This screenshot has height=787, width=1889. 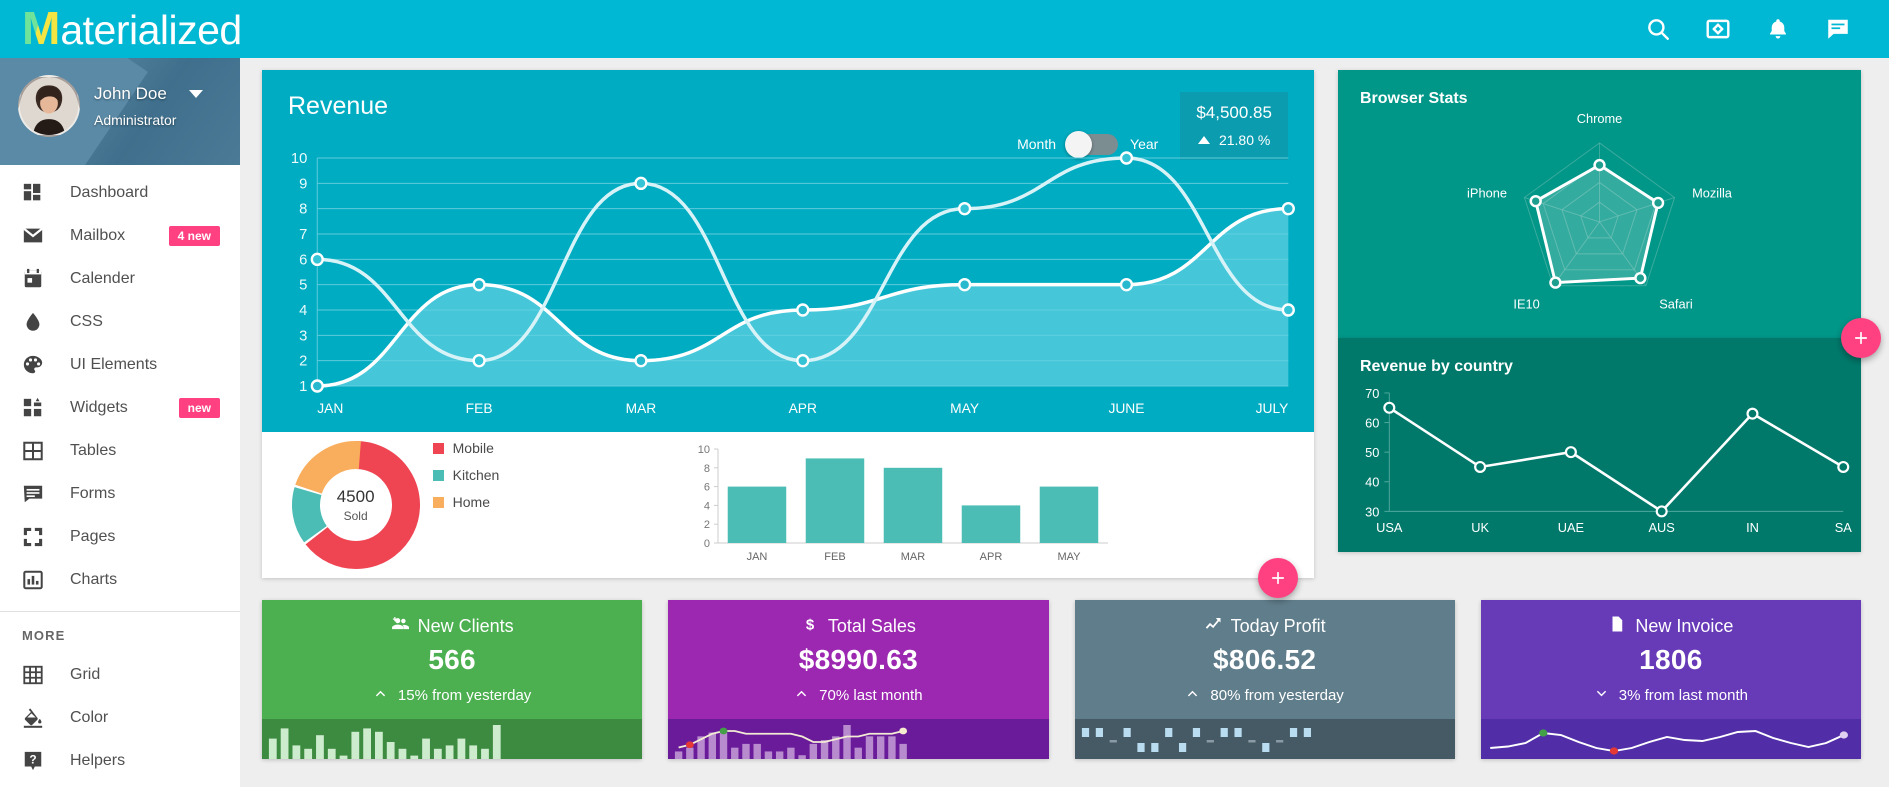 What do you see at coordinates (120, 450) in the screenshot?
I see `sidebar-item-tables: Tables` at bounding box center [120, 450].